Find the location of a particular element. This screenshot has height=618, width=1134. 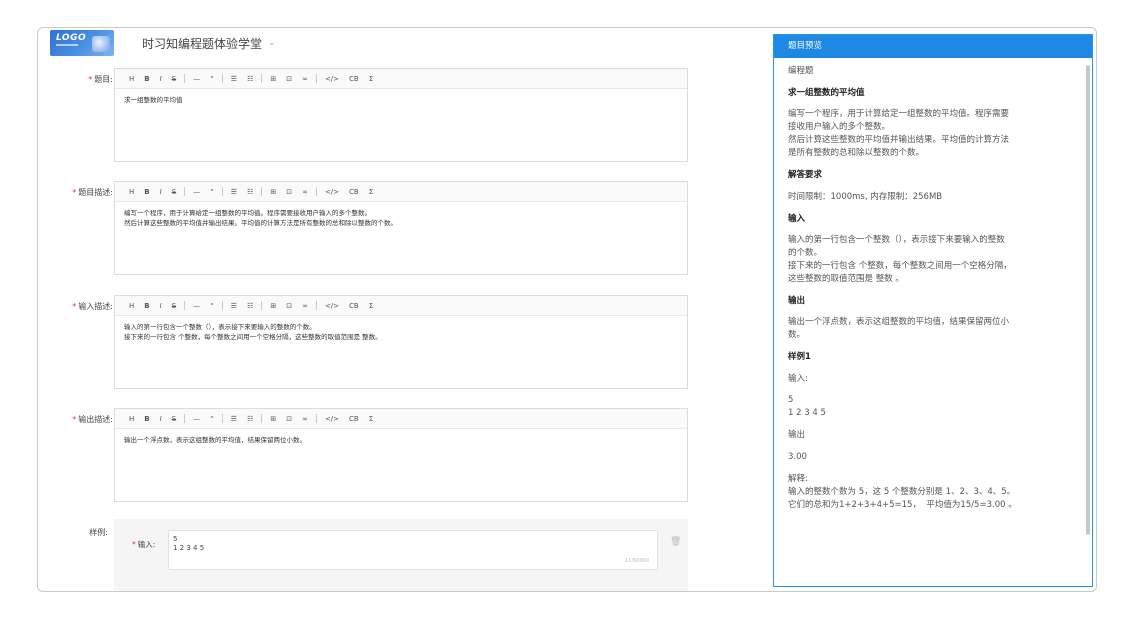

chevron-down-icon: ⌄ is located at coordinates (272, 43).